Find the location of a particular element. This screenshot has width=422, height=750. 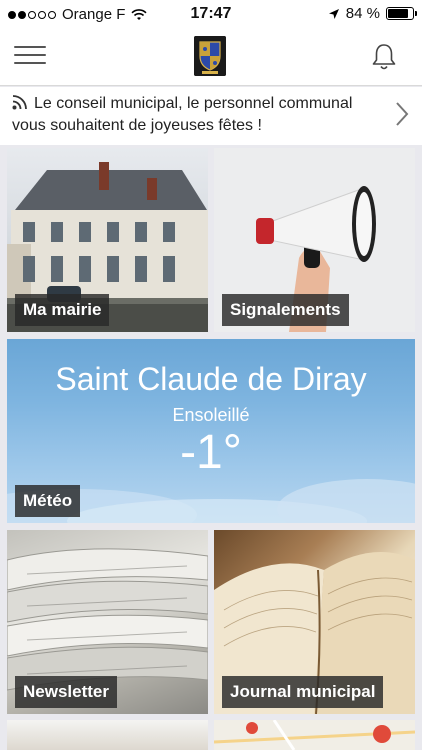

bell-icon is located at coordinates (384, 57).